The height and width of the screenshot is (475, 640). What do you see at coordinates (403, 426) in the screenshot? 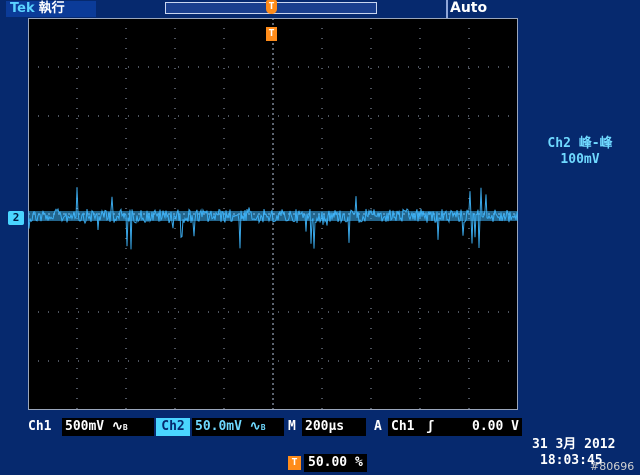
I see `trigger-source: Ch1` at bounding box center [403, 426].